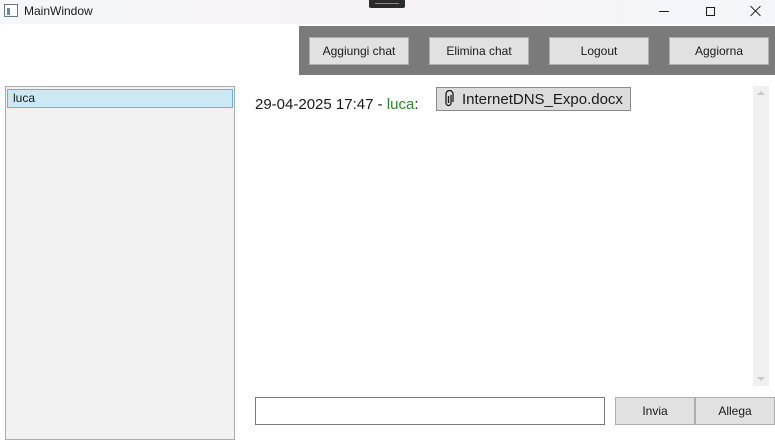 The width and height of the screenshot is (775, 444). I want to click on chat-list-item-luca: luca, so click(120, 98).